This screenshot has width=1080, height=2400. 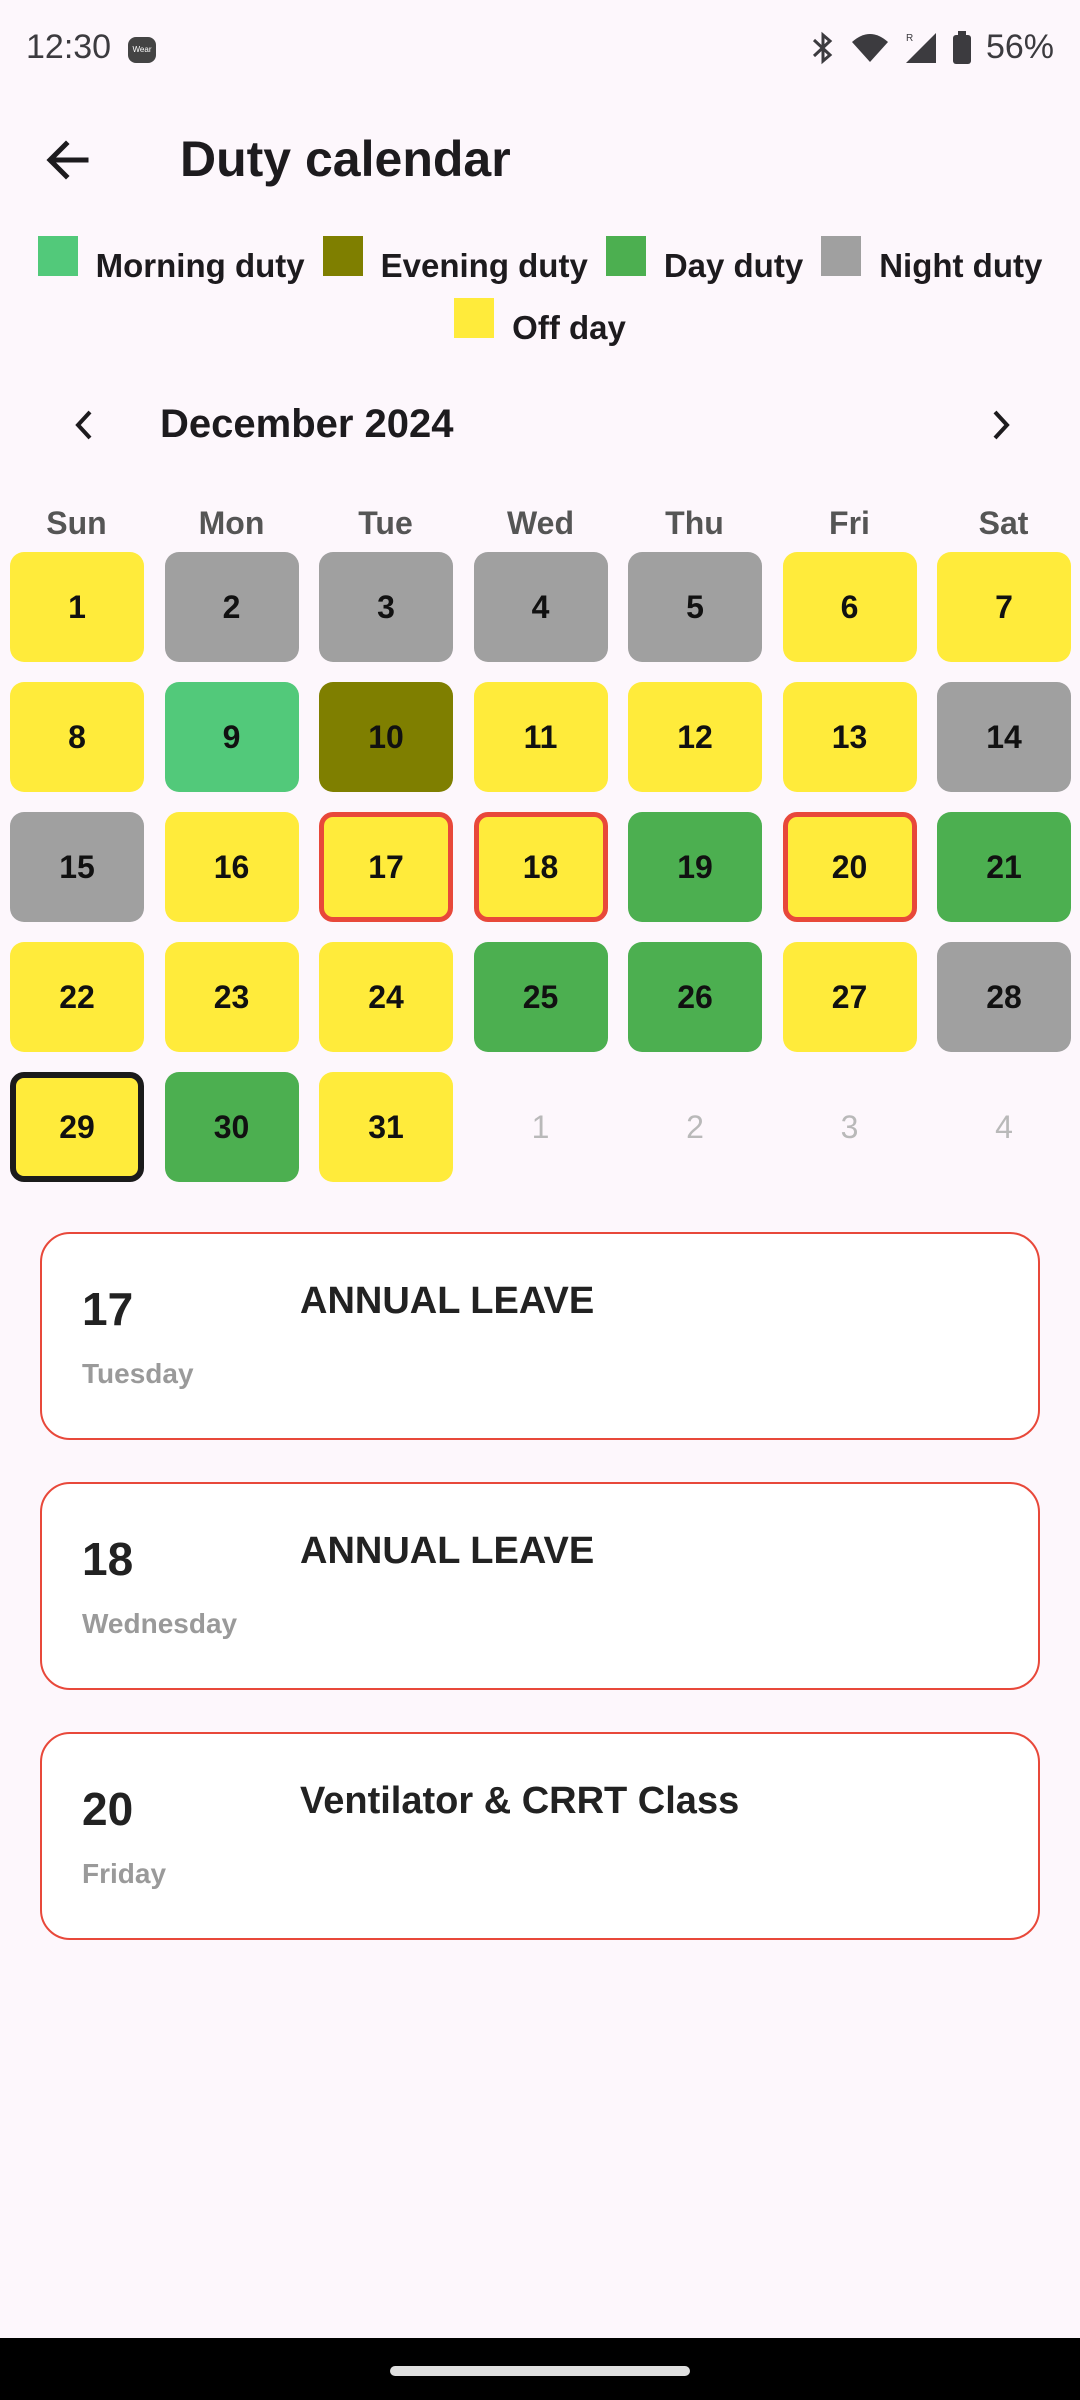 What do you see at coordinates (160, 1623) in the screenshot?
I see `event-weekday: Wednesday` at bounding box center [160, 1623].